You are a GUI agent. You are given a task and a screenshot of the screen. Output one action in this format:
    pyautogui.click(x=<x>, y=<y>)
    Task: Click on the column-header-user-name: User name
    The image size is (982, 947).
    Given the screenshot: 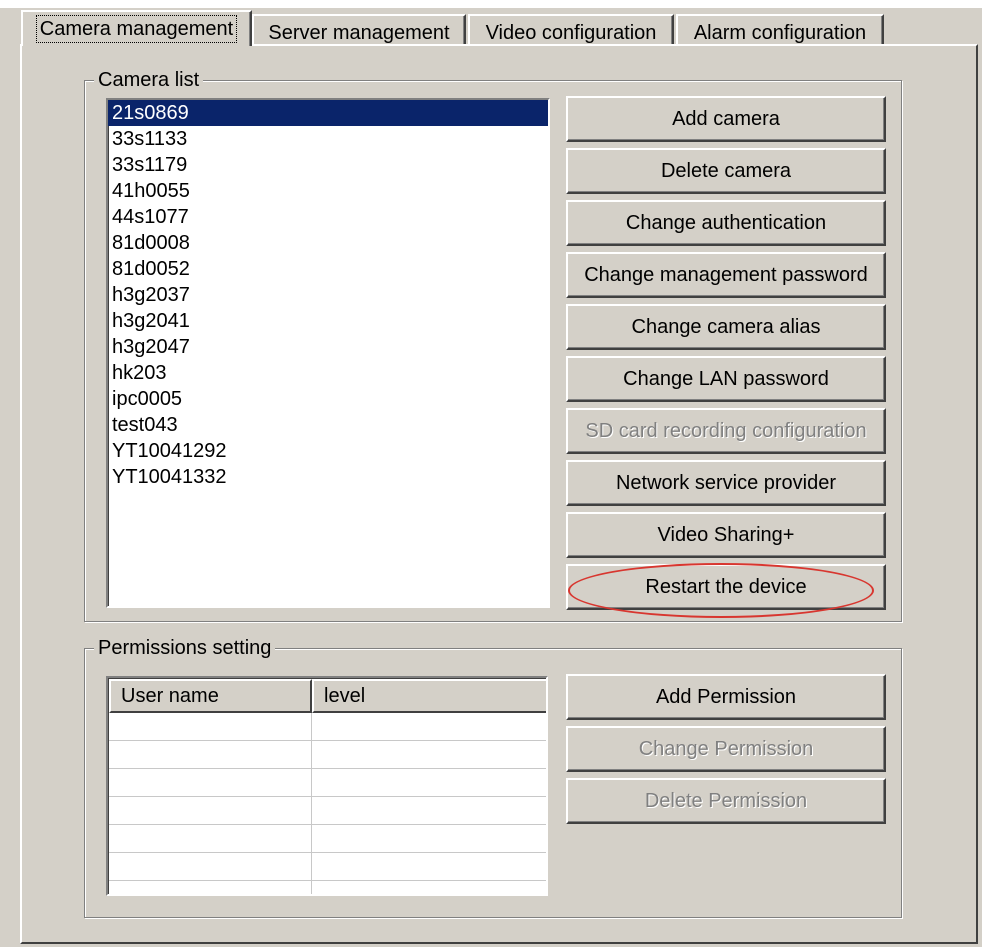 What is the action you would take?
    pyautogui.click(x=210, y=696)
    